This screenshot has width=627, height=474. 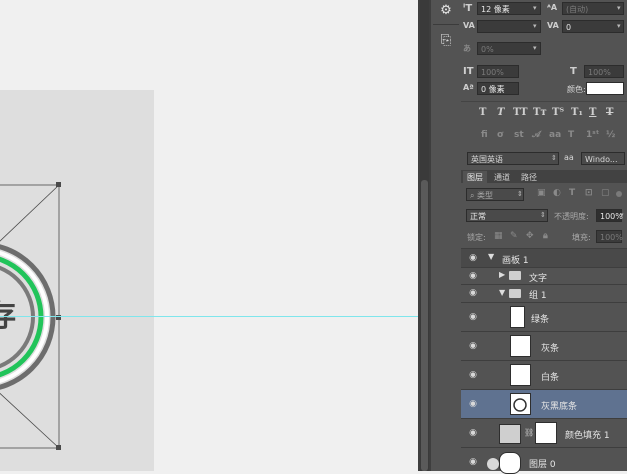 I want to click on leading-icon: ᴬA, so click(x=552, y=7).